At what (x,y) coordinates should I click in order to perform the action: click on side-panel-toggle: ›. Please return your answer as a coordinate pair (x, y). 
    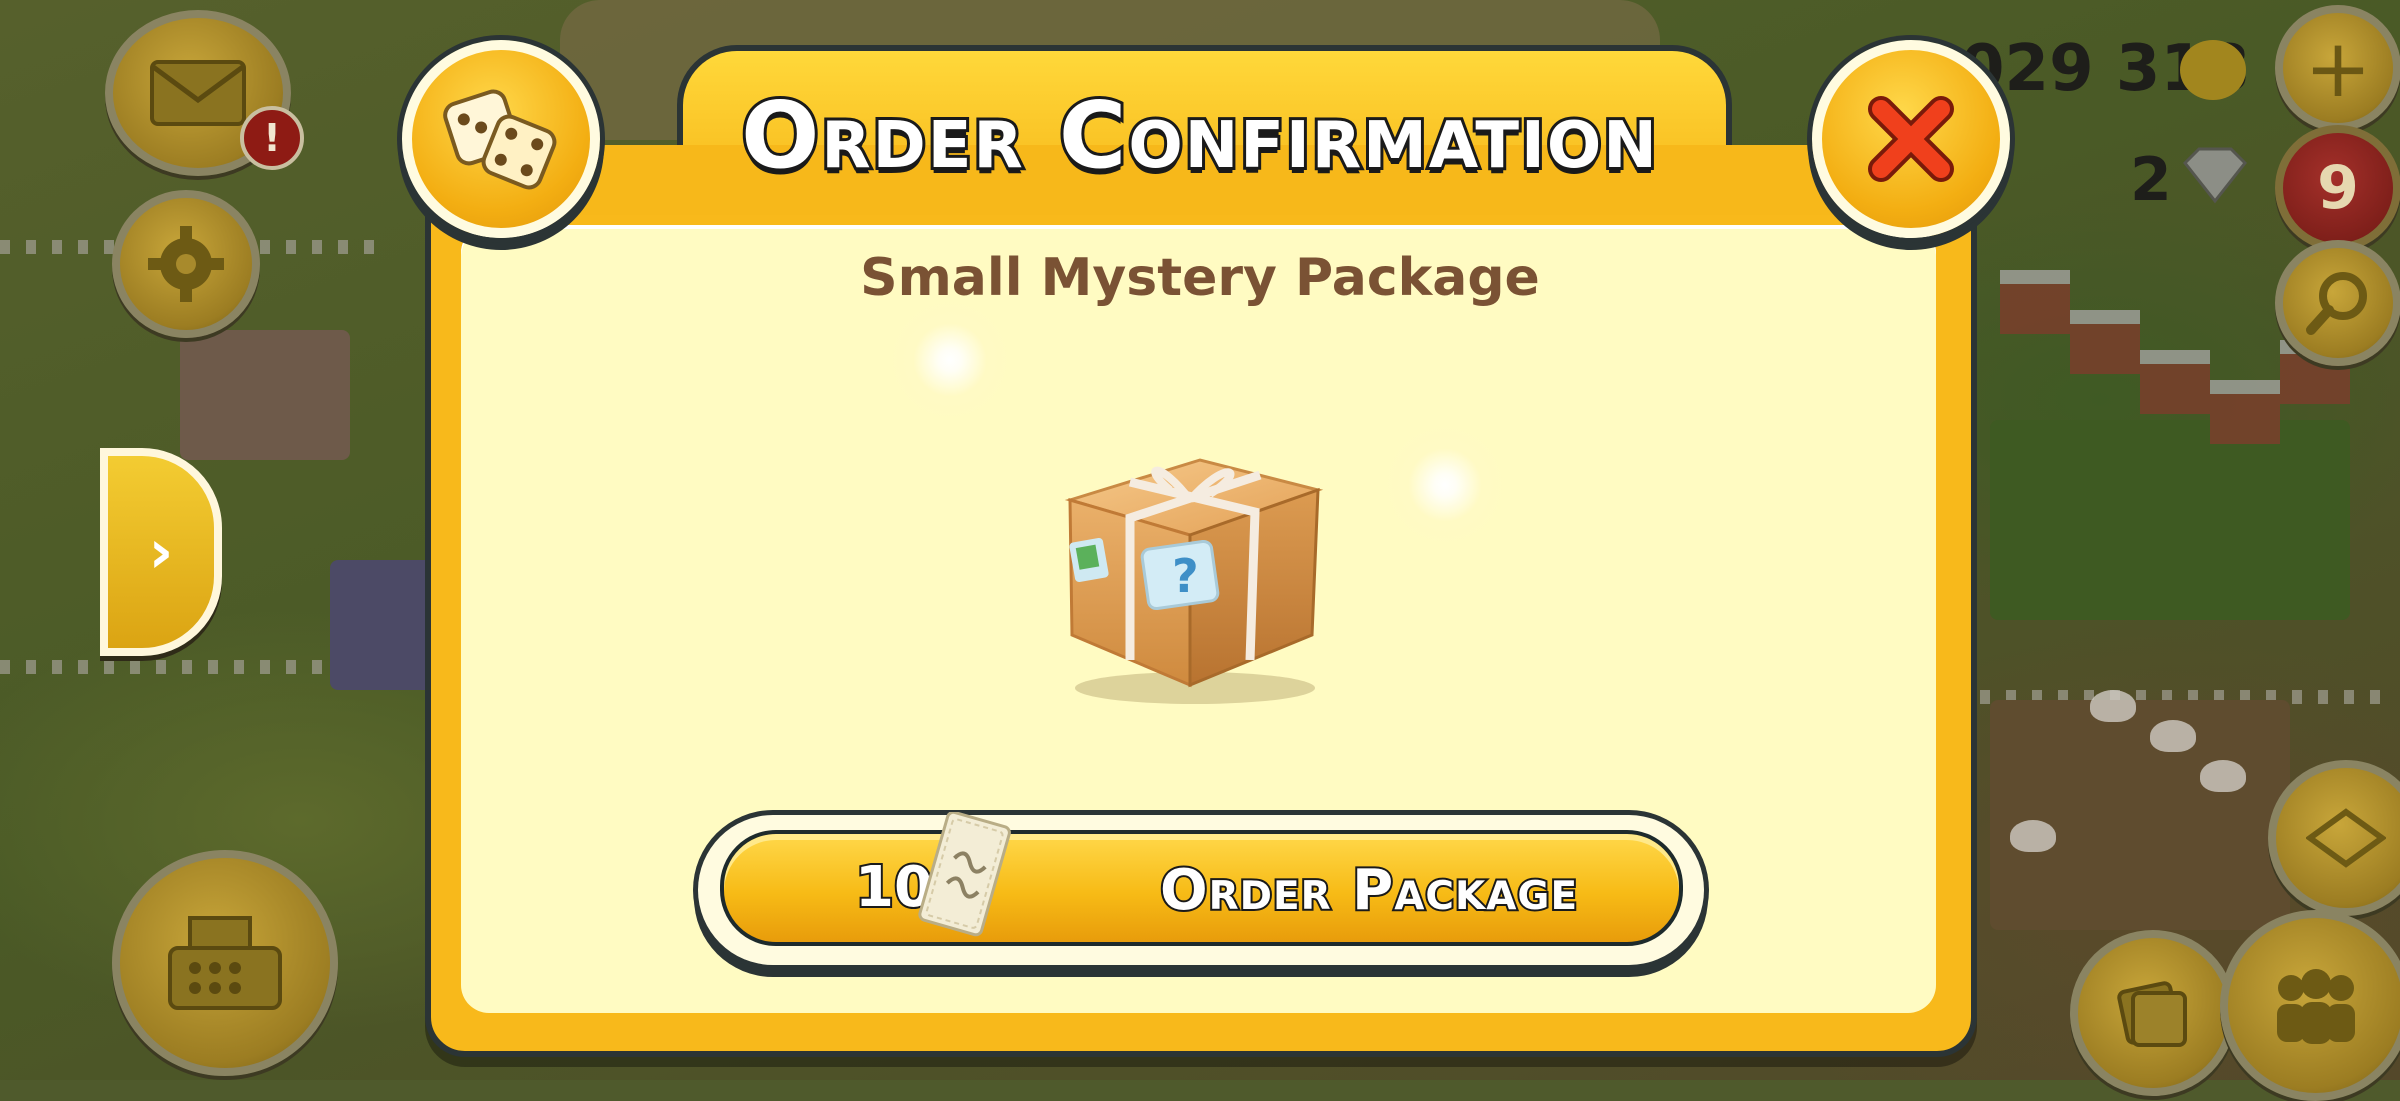
    Looking at the image, I should click on (161, 552).